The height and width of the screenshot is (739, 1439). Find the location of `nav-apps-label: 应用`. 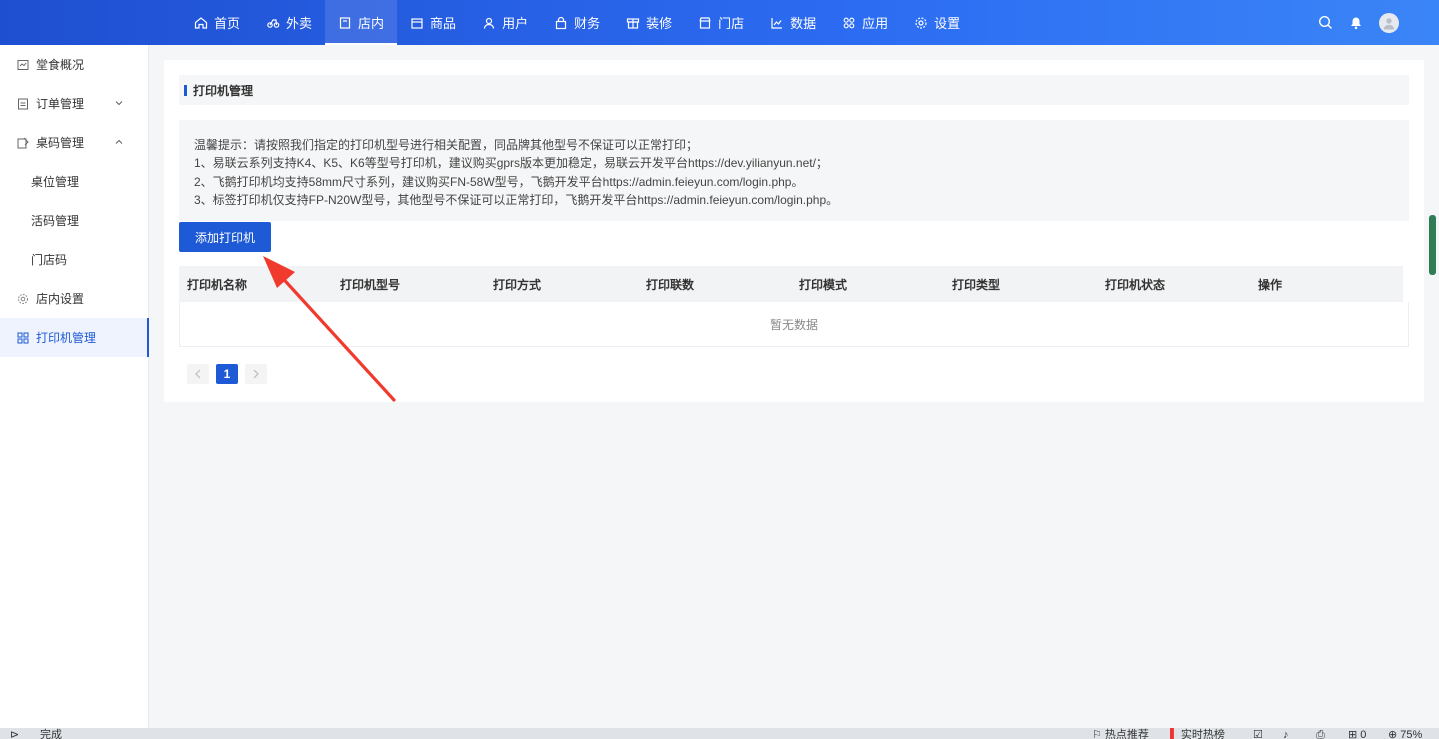

nav-apps-label: 应用 is located at coordinates (875, 23).